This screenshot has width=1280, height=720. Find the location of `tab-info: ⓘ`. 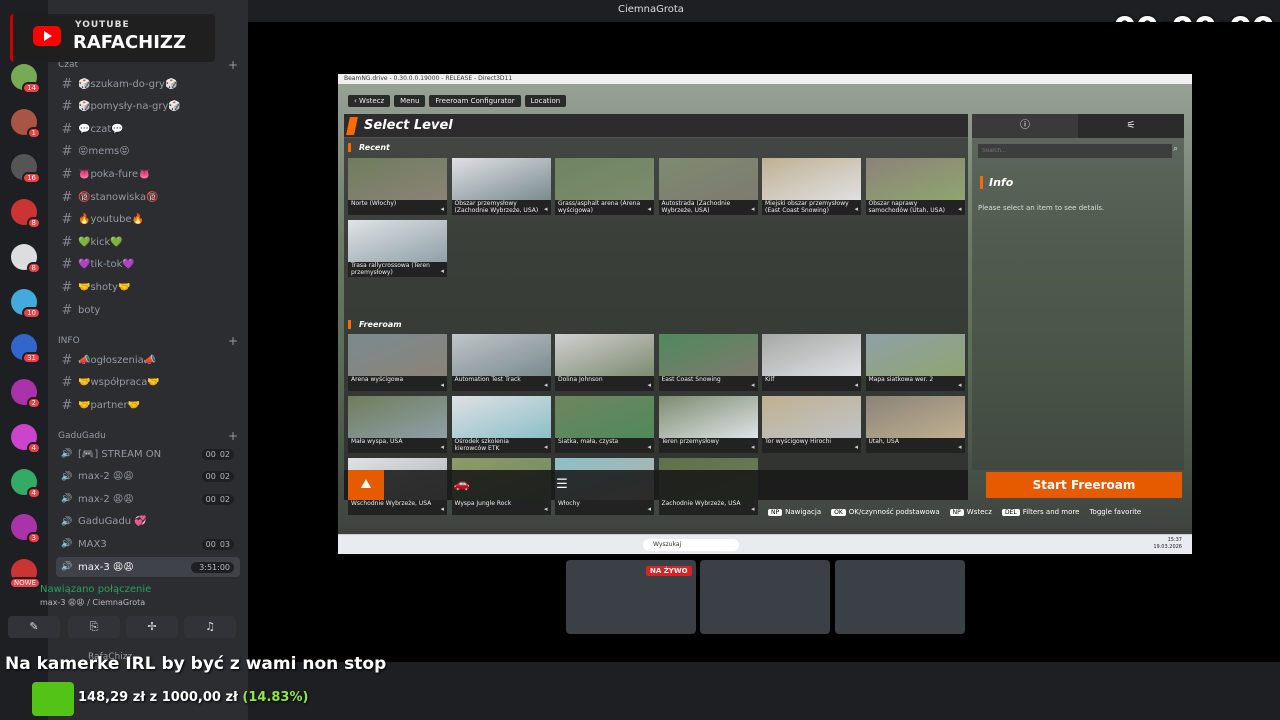

tab-info: ⓘ is located at coordinates (1025, 126).